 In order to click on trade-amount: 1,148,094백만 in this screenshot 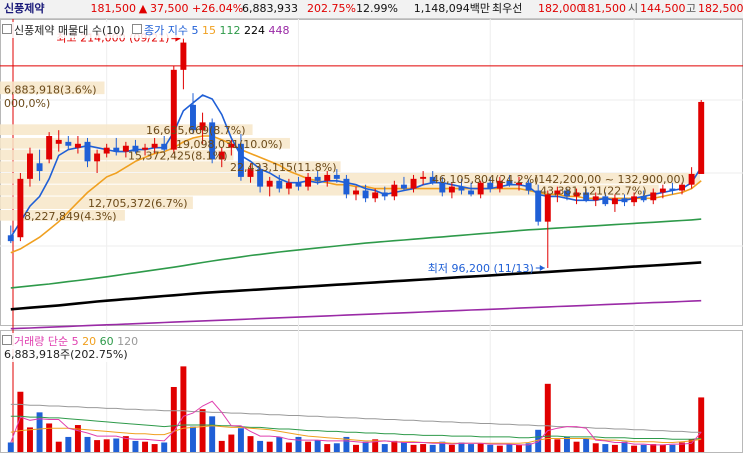, I will do `click(451, 8)`.